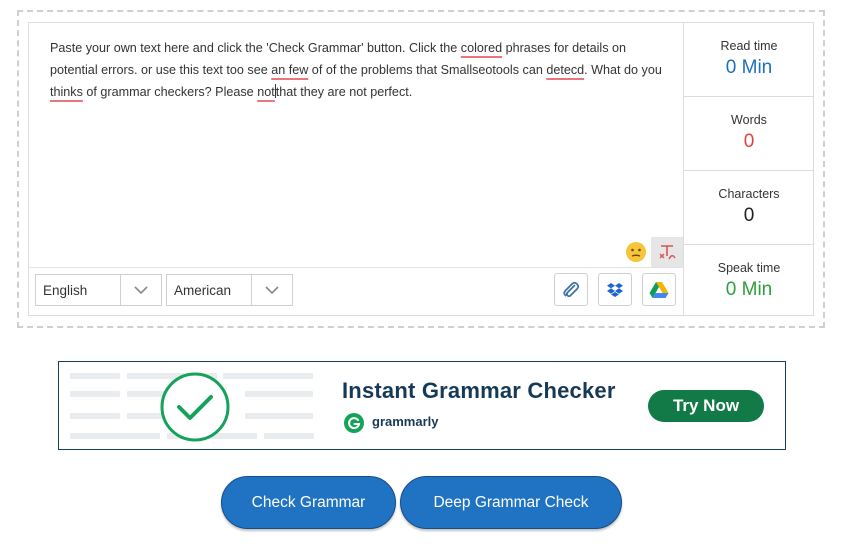 This screenshot has width=847, height=546. Describe the element at coordinates (66, 92) in the screenshot. I see `flagged-phrase: thinks` at that location.